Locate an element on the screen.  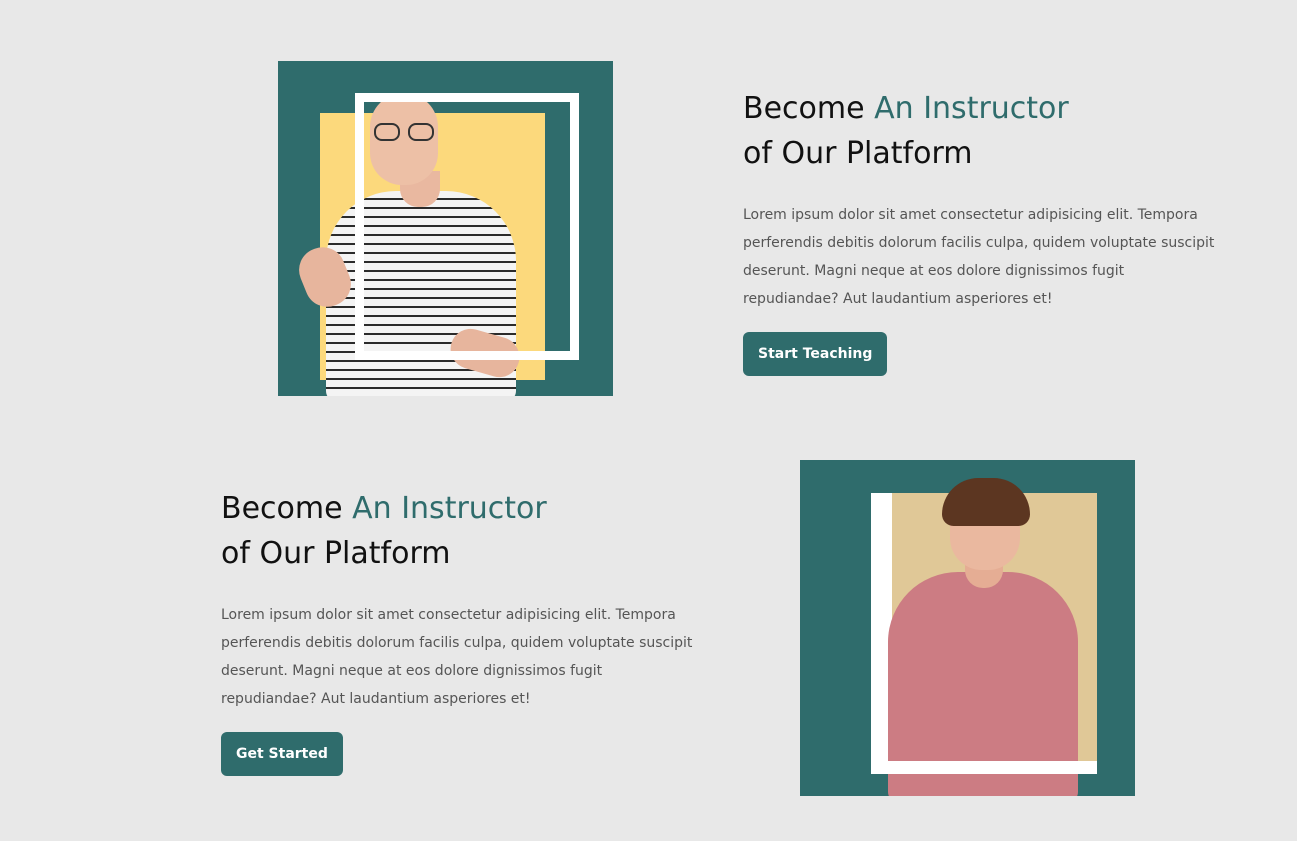
curly-hair is located at coordinates (986, 502).